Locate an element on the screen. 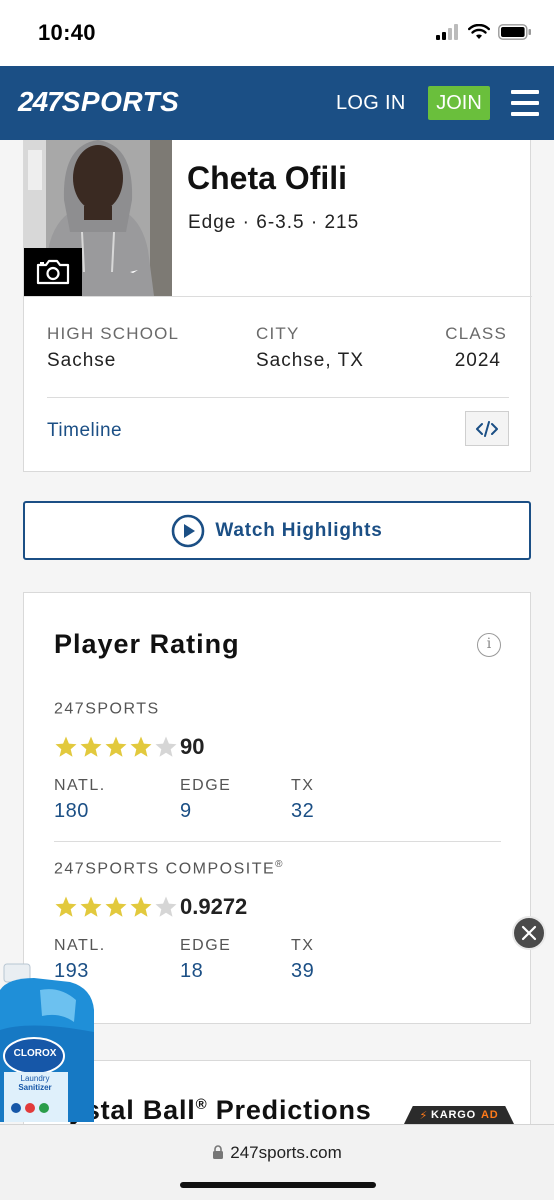 The image size is (554, 1200). rank-value-national: 180 is located at coordinates (71, 811).